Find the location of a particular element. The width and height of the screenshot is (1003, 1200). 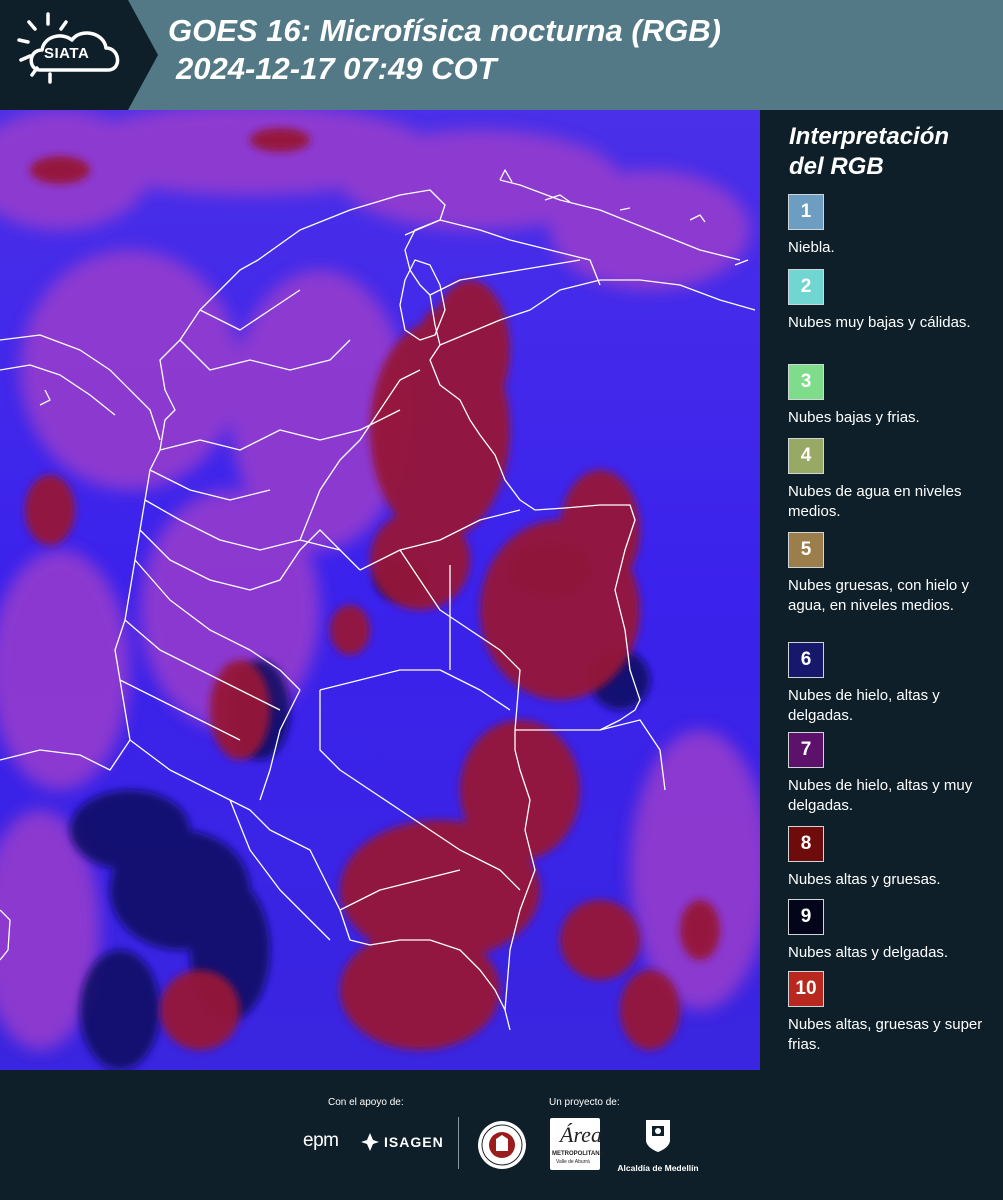

legend-item-1: 1 Niebla. is located at coordinates (894, 226).